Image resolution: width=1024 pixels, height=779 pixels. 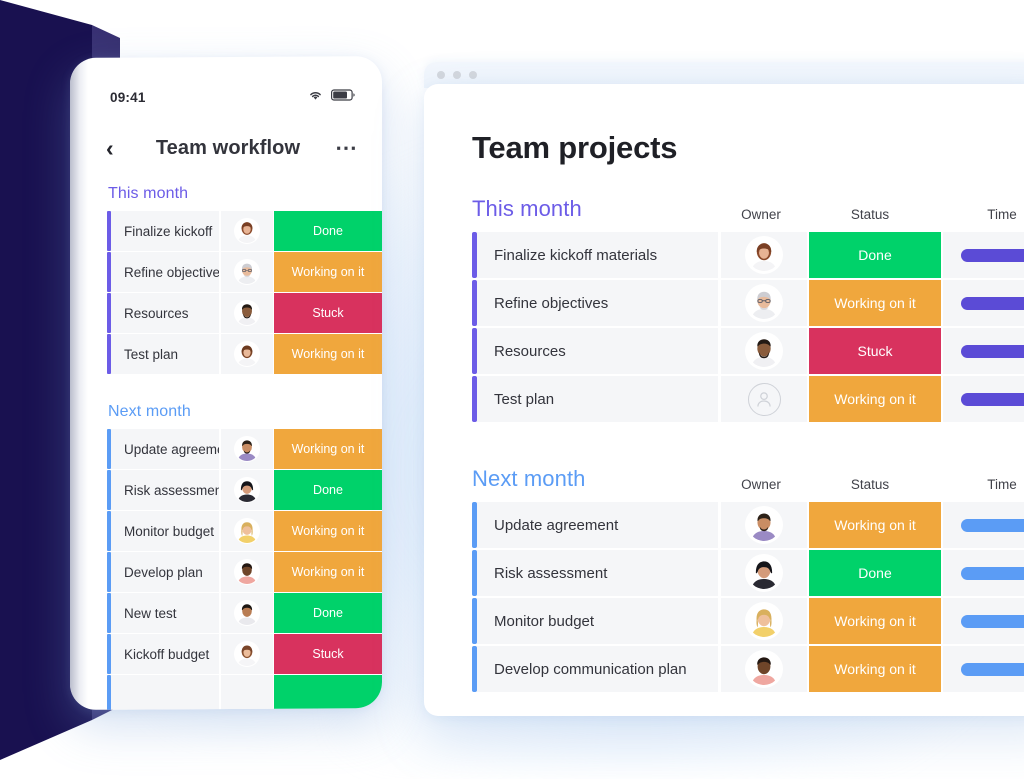 What do you see at coordinates (473, 75) in the screenshot?
I see `window-maximize-dot-icon` at bounding box center [473, 75].